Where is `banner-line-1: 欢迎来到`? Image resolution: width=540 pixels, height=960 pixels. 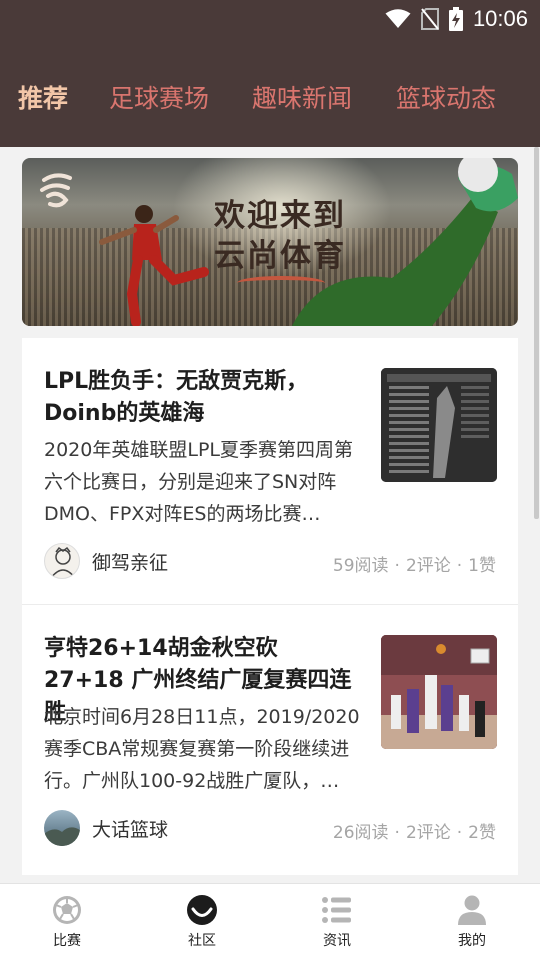 banner-line-1: 欢迎来到 is located at coordinates (280, 216).